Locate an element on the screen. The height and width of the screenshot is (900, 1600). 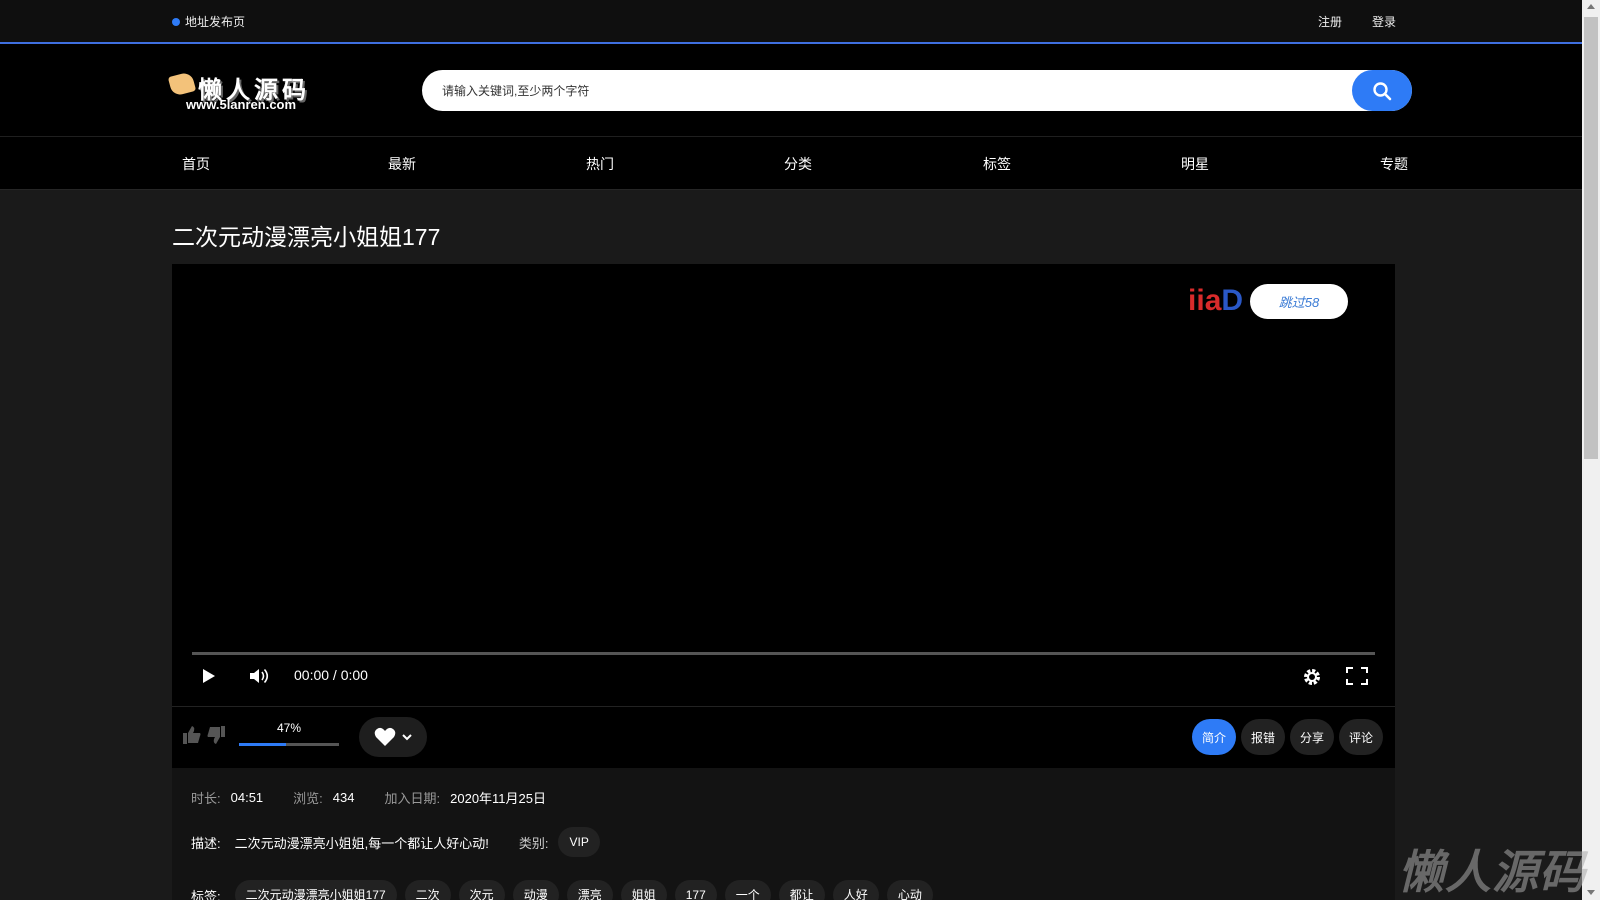
search-input is located at coordinates (882, 90).